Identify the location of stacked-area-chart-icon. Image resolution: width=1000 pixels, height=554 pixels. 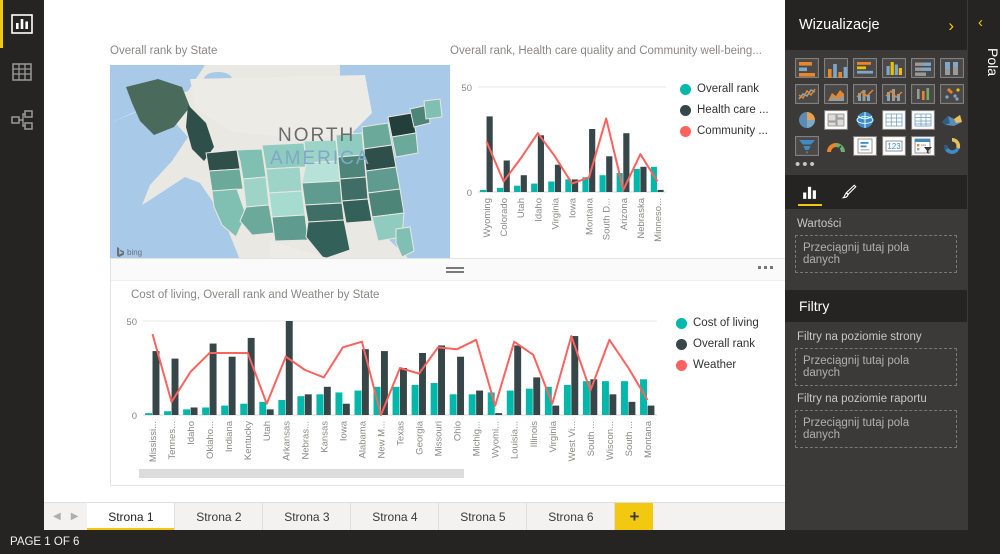
(864, 94).